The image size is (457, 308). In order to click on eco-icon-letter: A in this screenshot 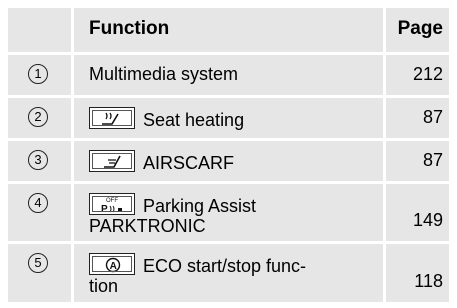, I will do `click(113, 266)`.